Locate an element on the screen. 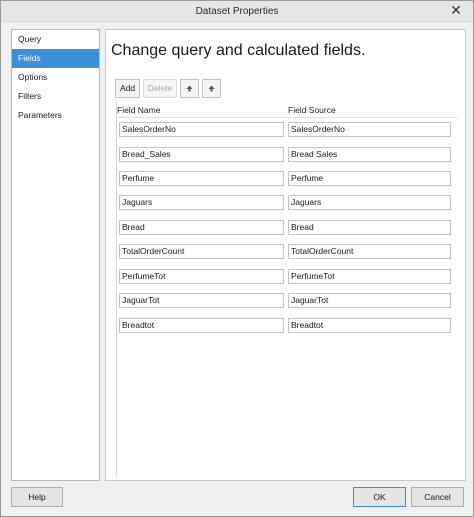 The height and width of the screenshot is (517, 474). table-row: Breadtot Breadtot is located at coordinates (287, 325).